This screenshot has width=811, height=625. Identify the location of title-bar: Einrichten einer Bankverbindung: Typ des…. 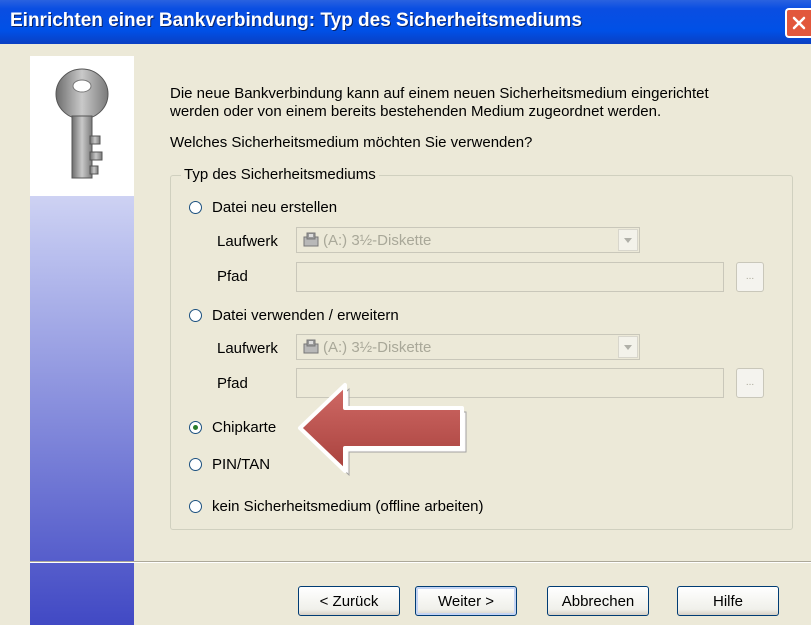
(405, 22).